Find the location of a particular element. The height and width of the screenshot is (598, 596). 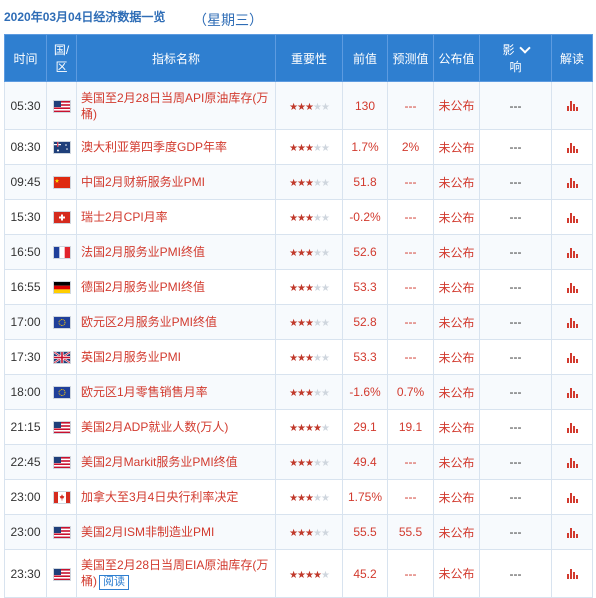

col-forecast: 预测值 is located at coordinates (410, 58).